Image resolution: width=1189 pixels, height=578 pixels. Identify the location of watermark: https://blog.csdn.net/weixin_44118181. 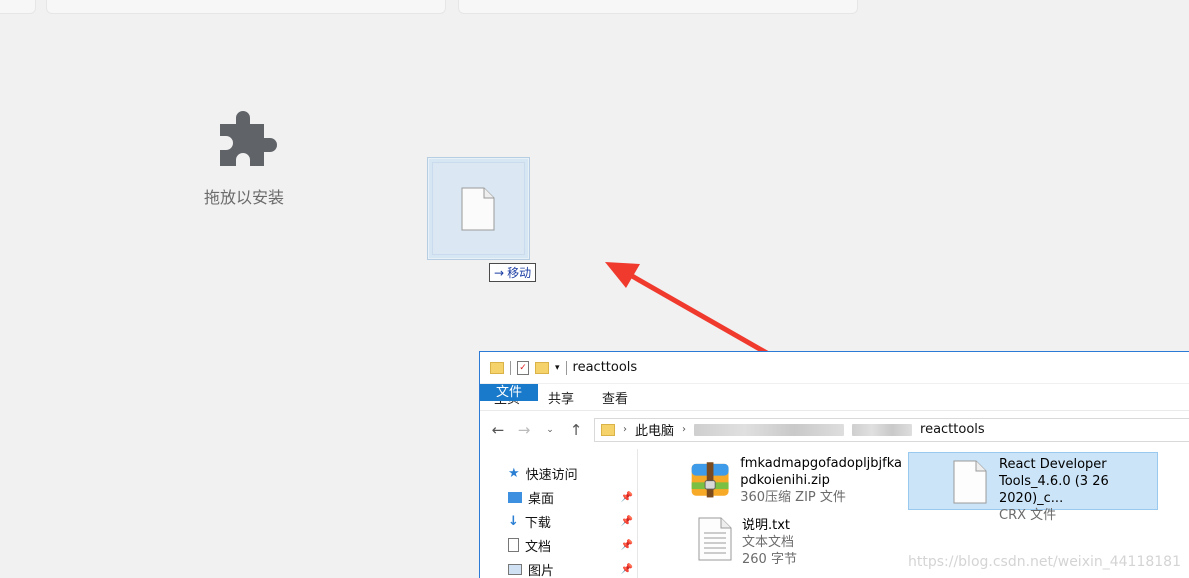
(1044, 562).